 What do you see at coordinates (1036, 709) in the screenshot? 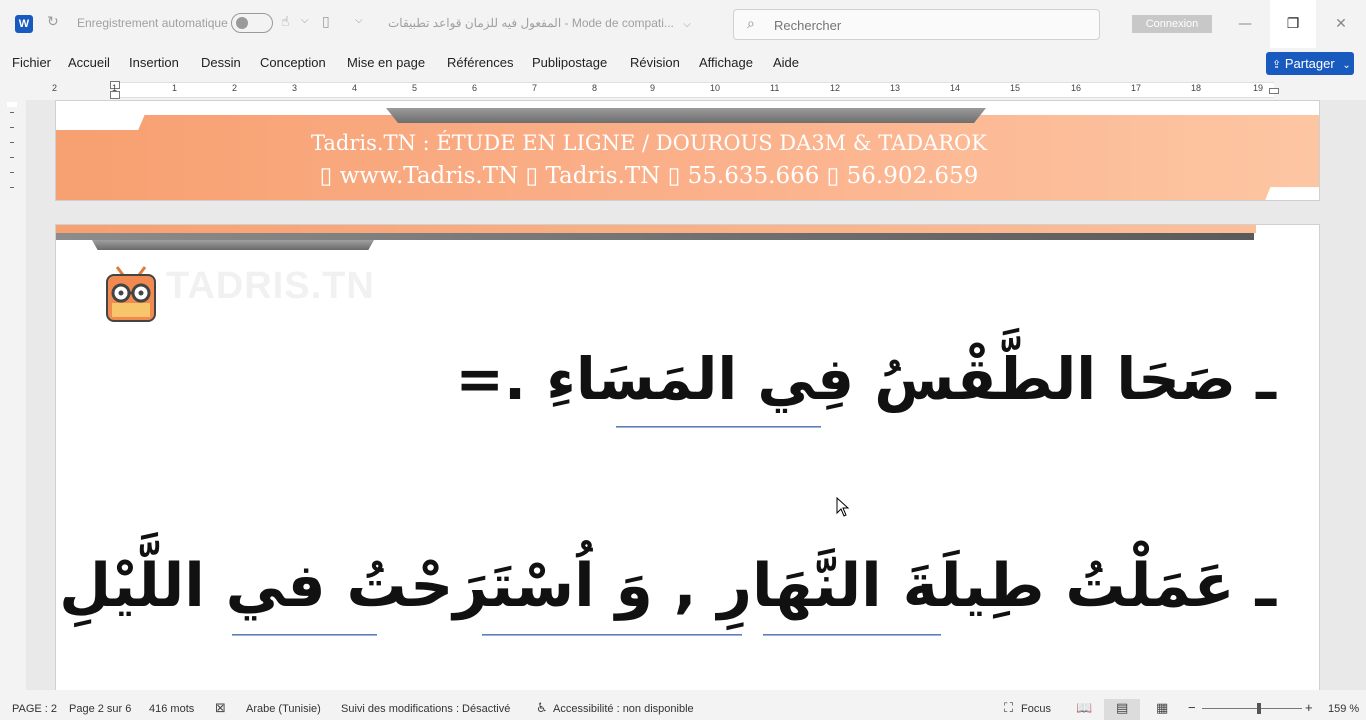
I see `focus-label: Focus` at bounding box center [1036, 709].